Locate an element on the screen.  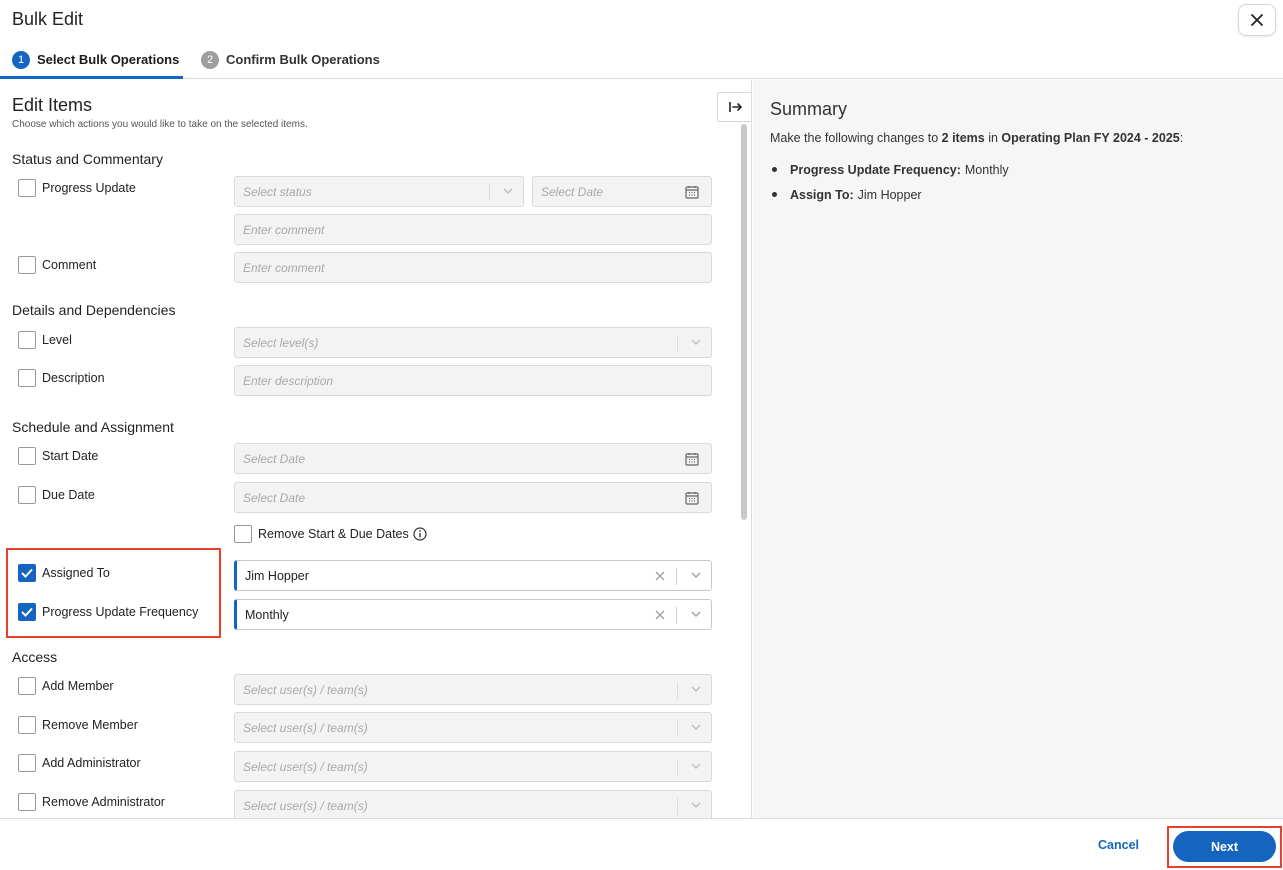
summary-list-item: Progress Update Frequency: Monthly is located at coordinates (889, 169).